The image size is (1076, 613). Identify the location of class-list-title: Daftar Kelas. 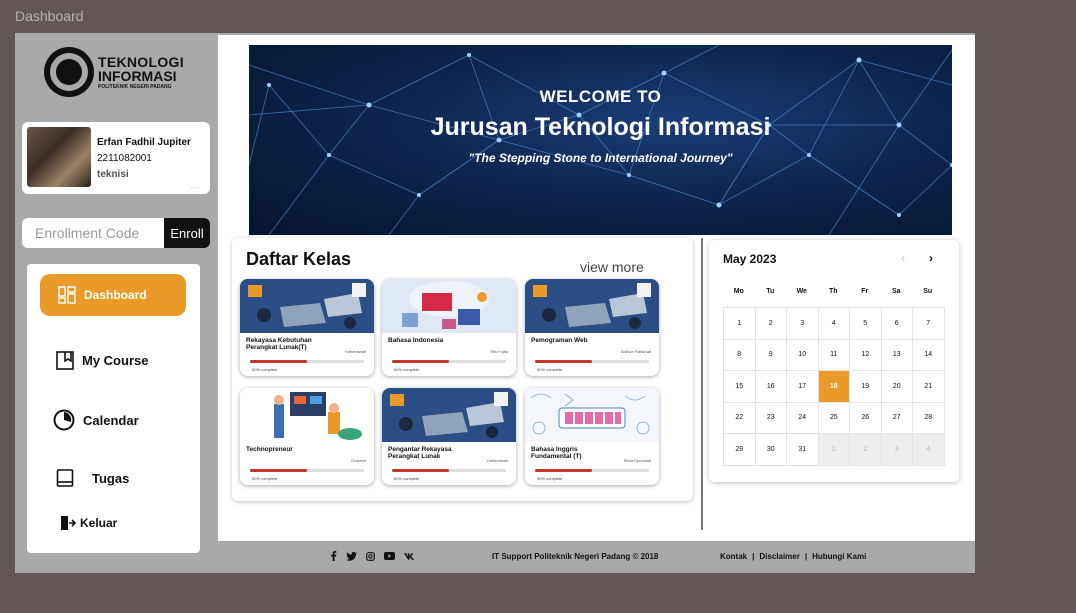
(299, 259).